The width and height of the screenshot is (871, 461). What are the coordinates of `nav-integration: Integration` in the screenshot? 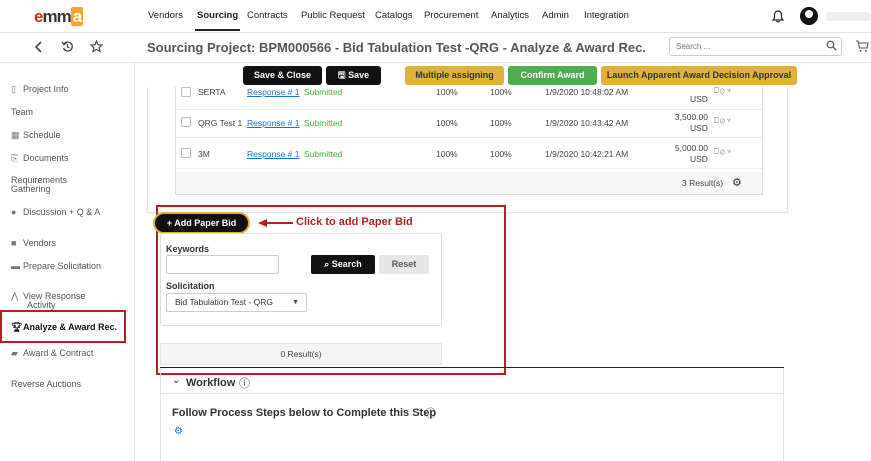 It's located at (606, 15).